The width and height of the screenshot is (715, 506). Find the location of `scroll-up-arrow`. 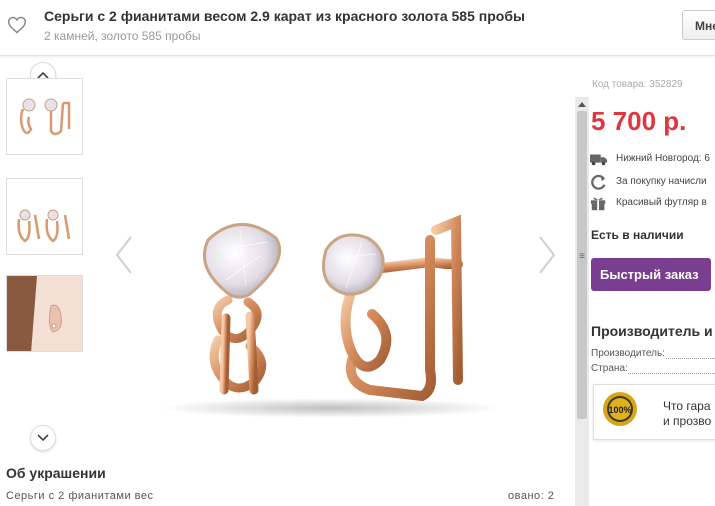

scroll-up-arrow is located at coordinates (582, 104).